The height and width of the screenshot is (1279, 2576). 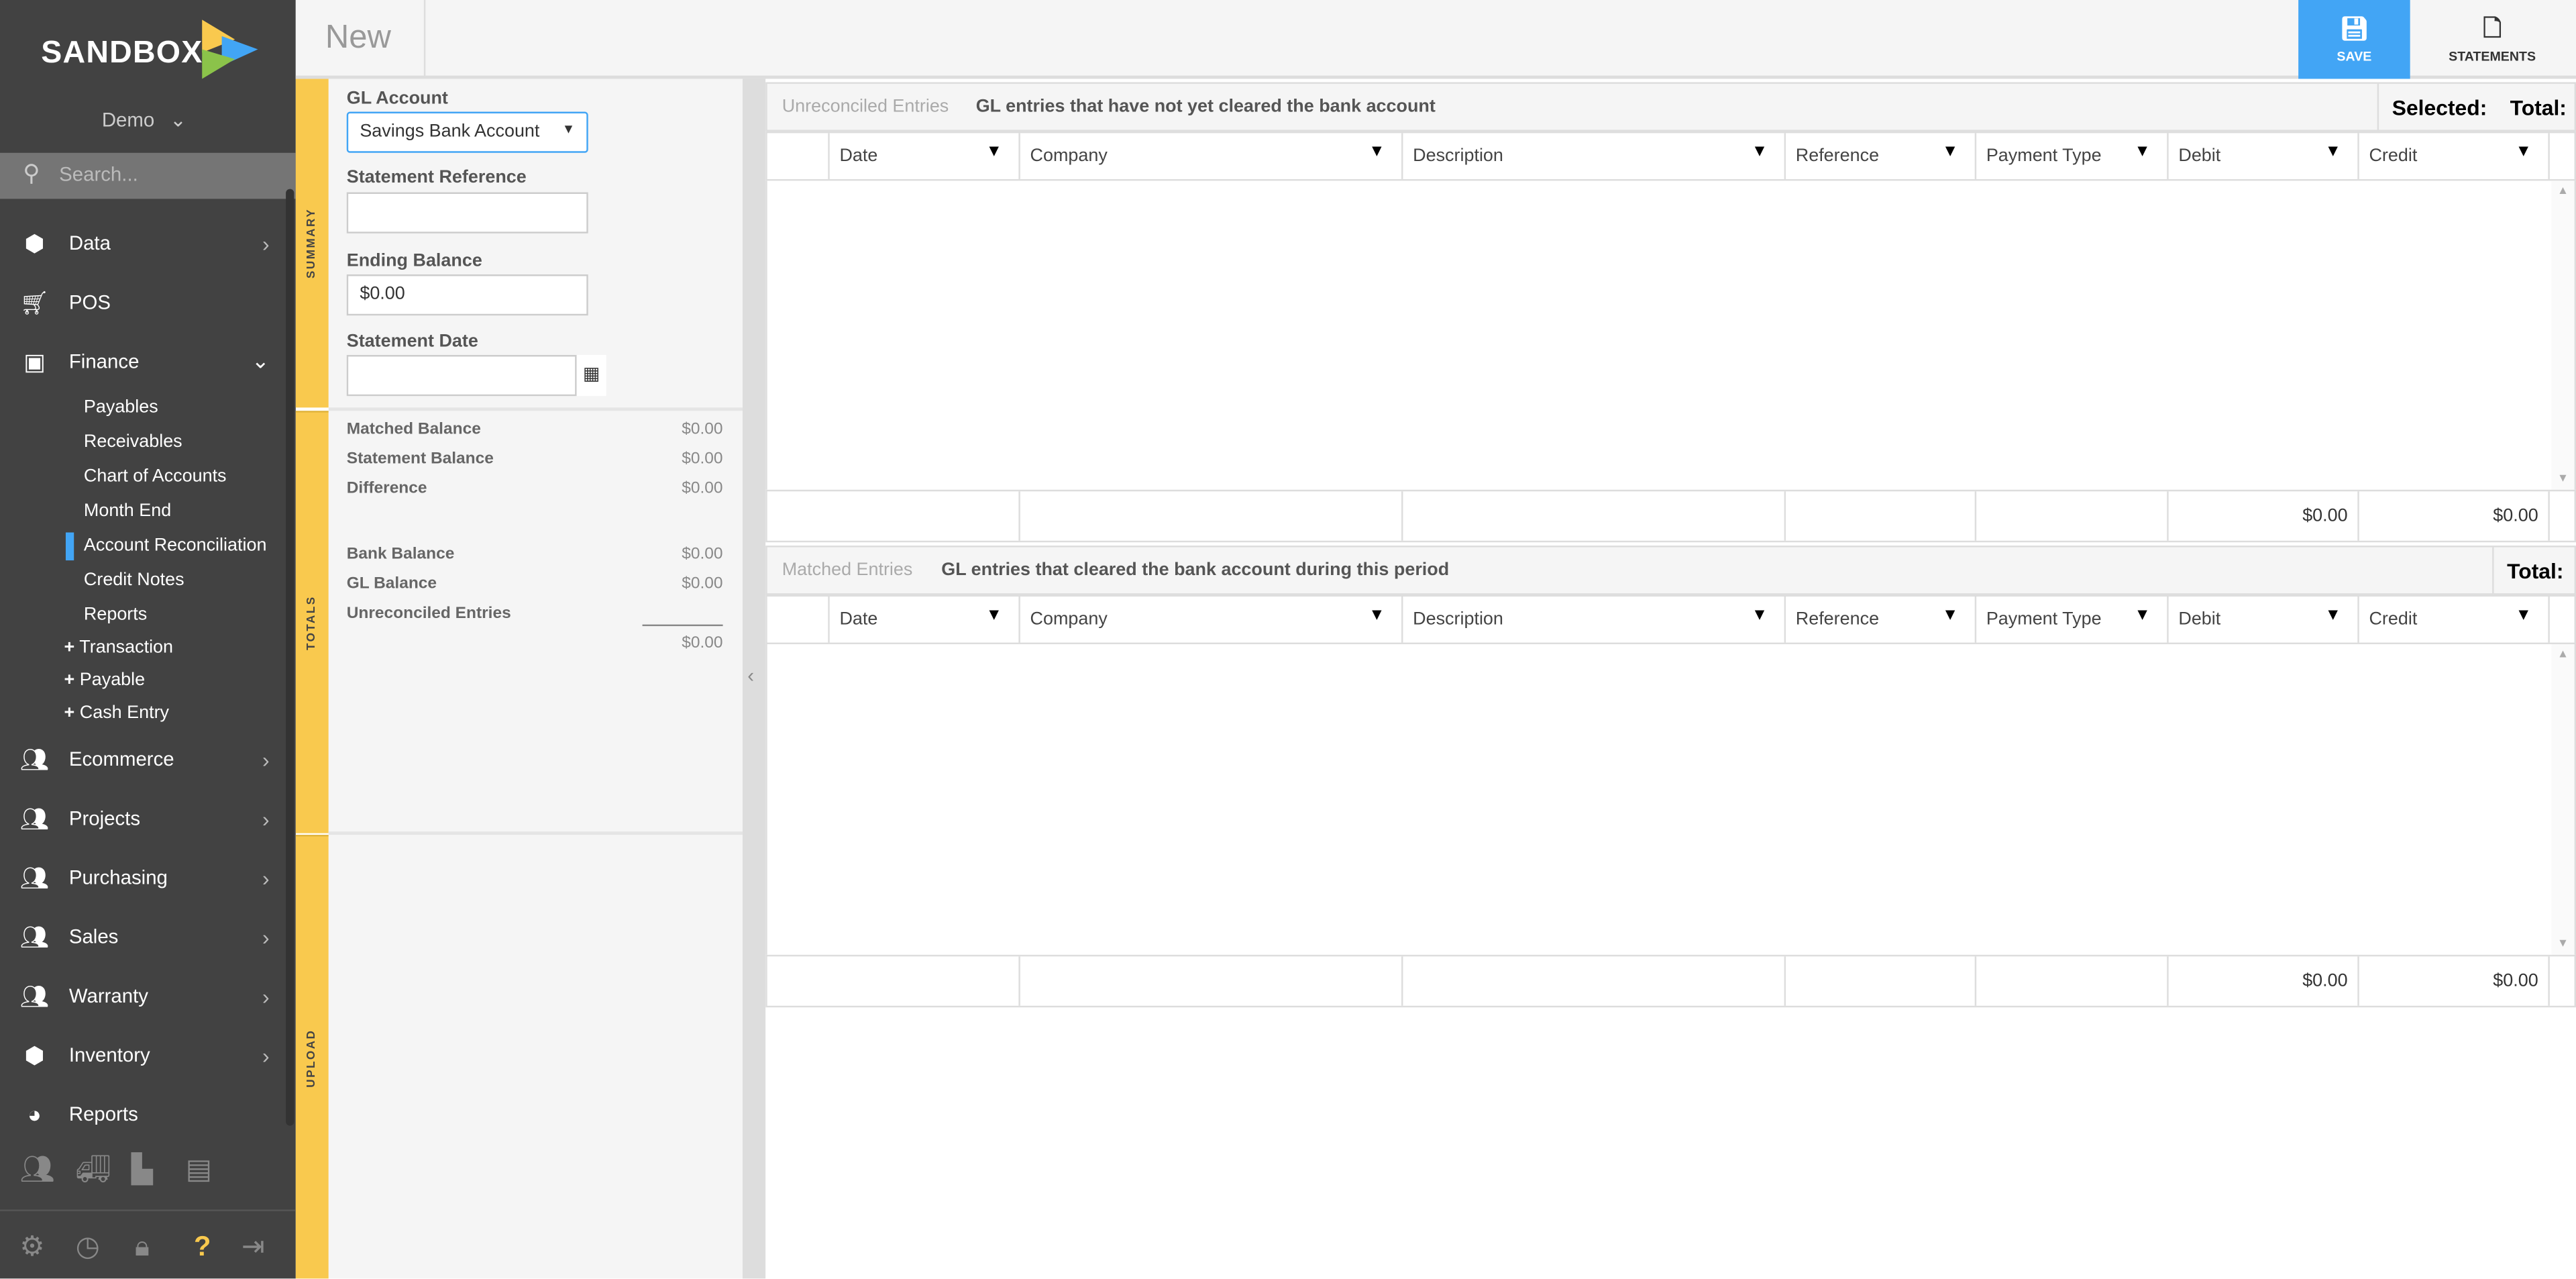 I want to click on sign-out-icon: ⇥, so click(x=253, y=1247).